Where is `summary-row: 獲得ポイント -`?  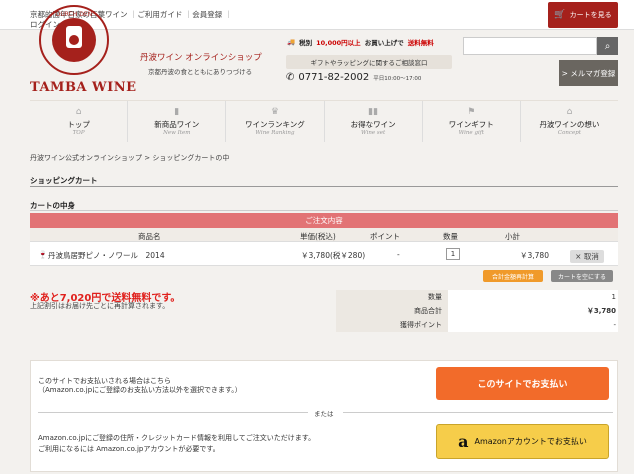
summary-row: 獲得ポイント - is located at coordinates (477, 325).